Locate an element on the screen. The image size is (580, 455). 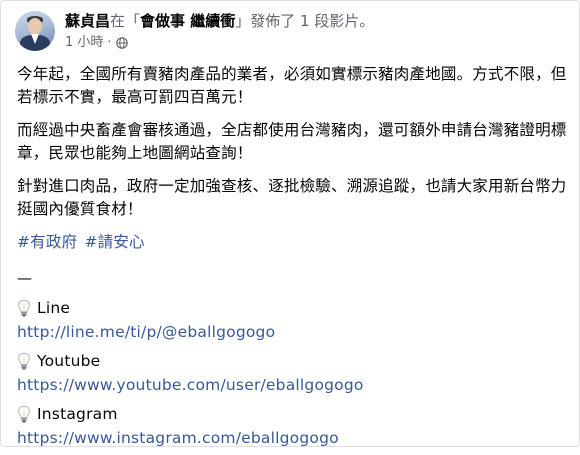
link-block-line: Line http://line.me/ti/p/@eballgogogo is located at coordinates (293, 320).